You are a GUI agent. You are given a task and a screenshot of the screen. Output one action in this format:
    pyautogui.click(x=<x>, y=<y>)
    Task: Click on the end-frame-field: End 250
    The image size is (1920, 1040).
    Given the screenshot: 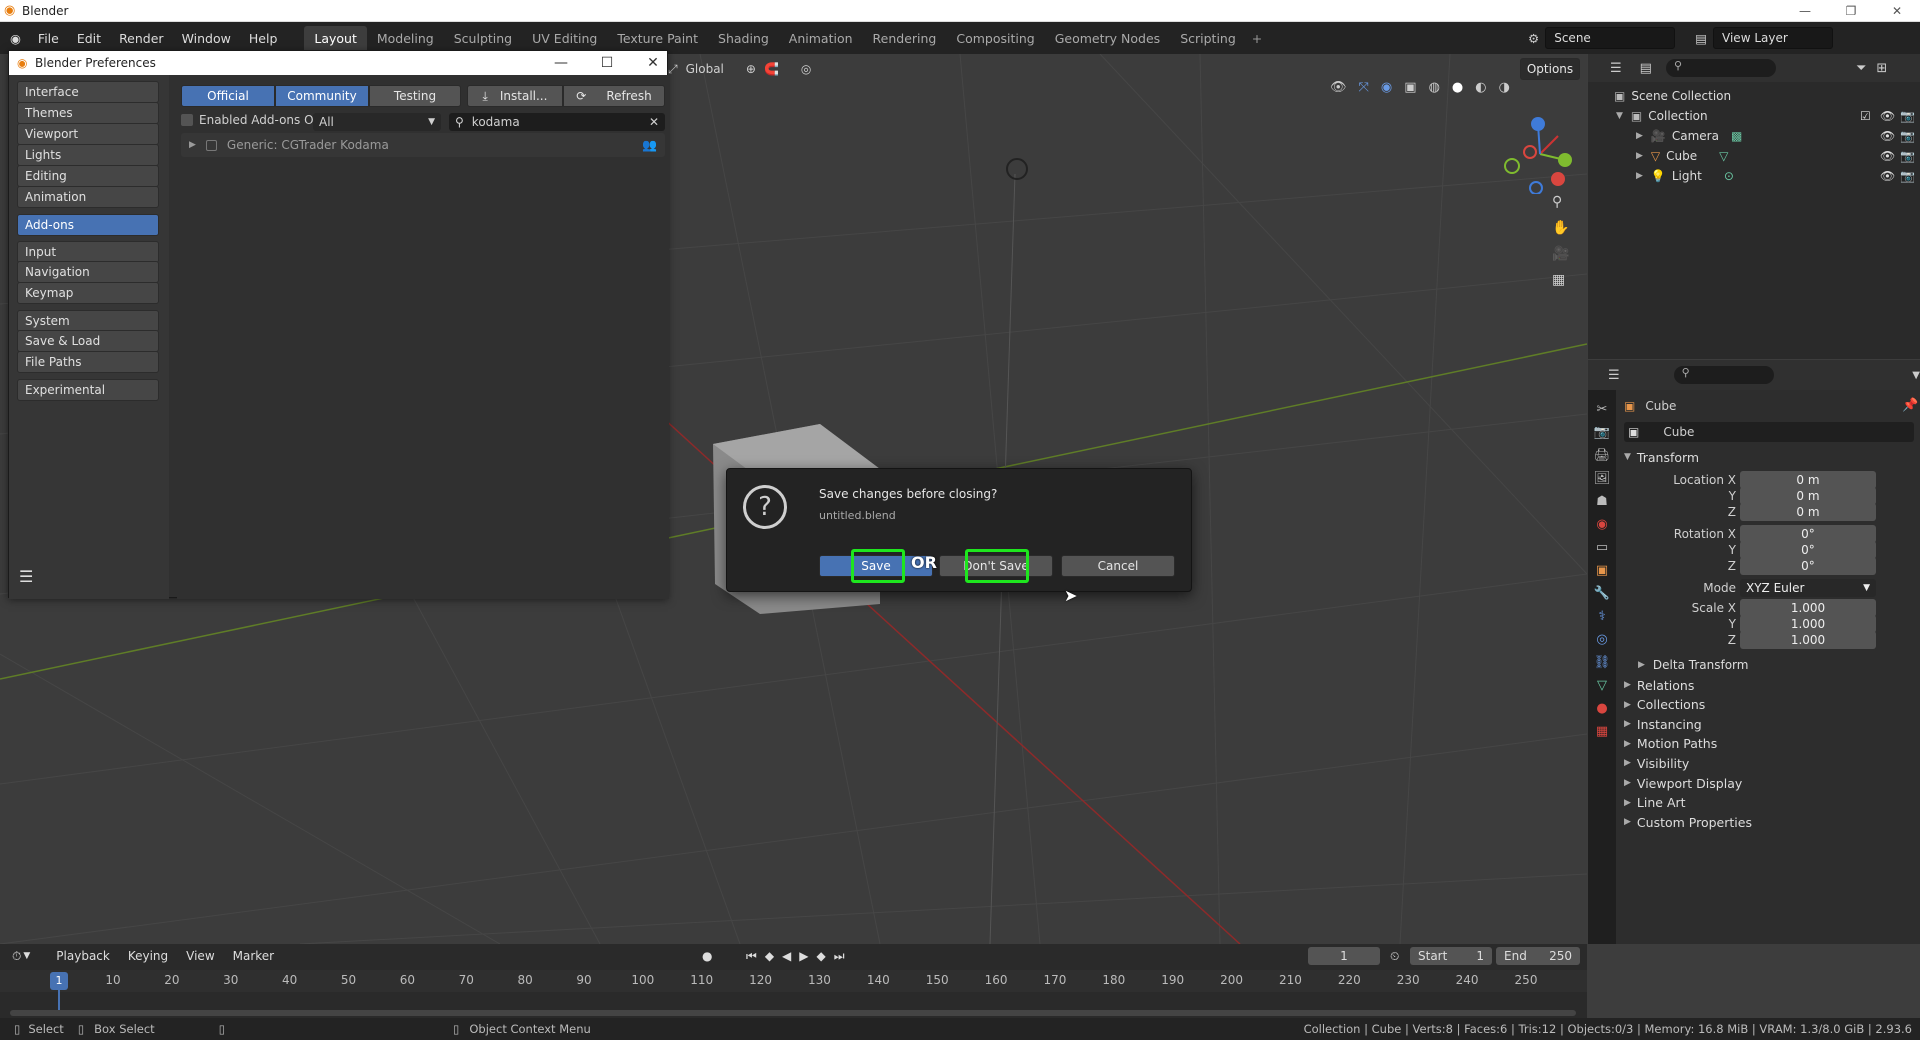 What is the action you would take?
    pyautogui.click(x=1538, y=956)
    